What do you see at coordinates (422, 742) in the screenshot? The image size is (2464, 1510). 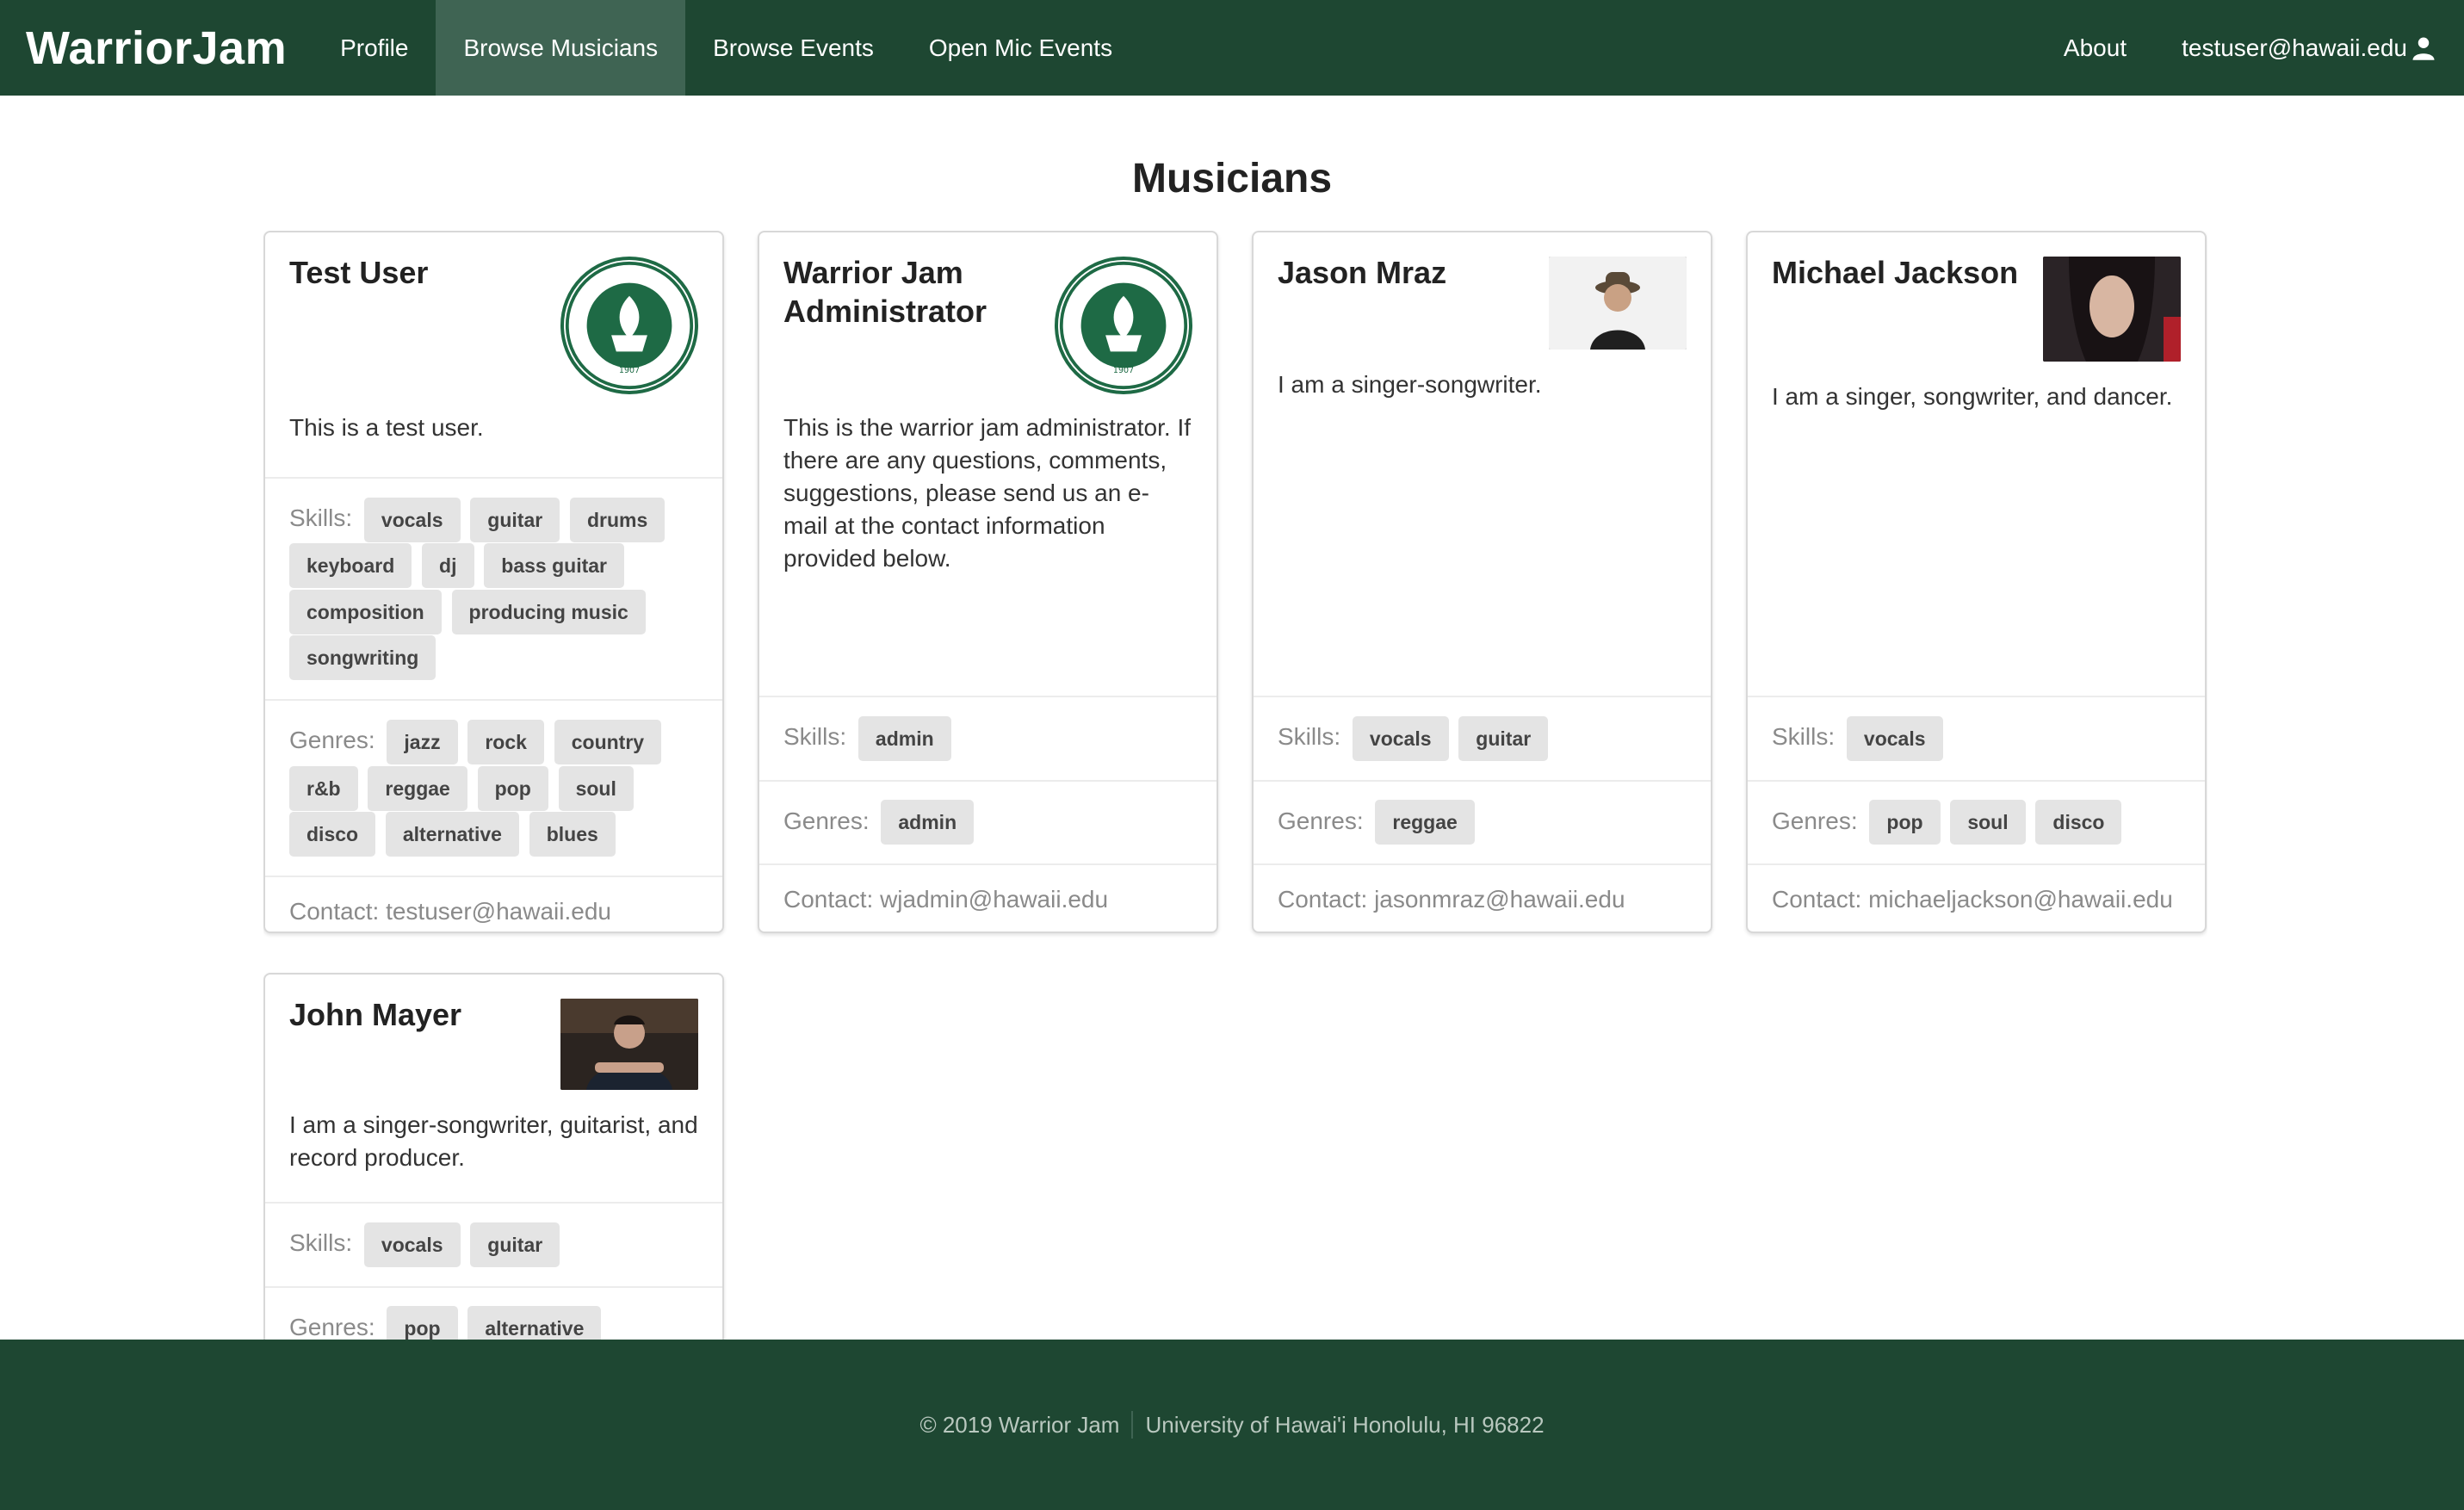 I see `genre-tag: jazz` at bounding box center [422, 742].